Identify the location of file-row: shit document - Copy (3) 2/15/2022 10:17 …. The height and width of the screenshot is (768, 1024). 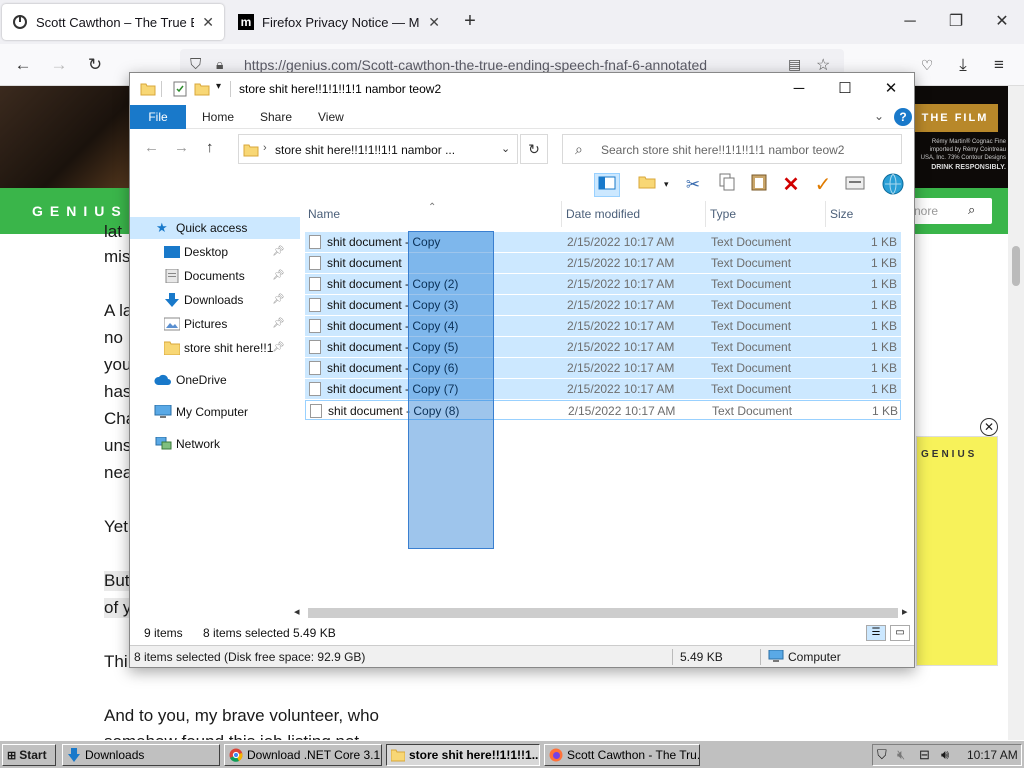
(603, 305).